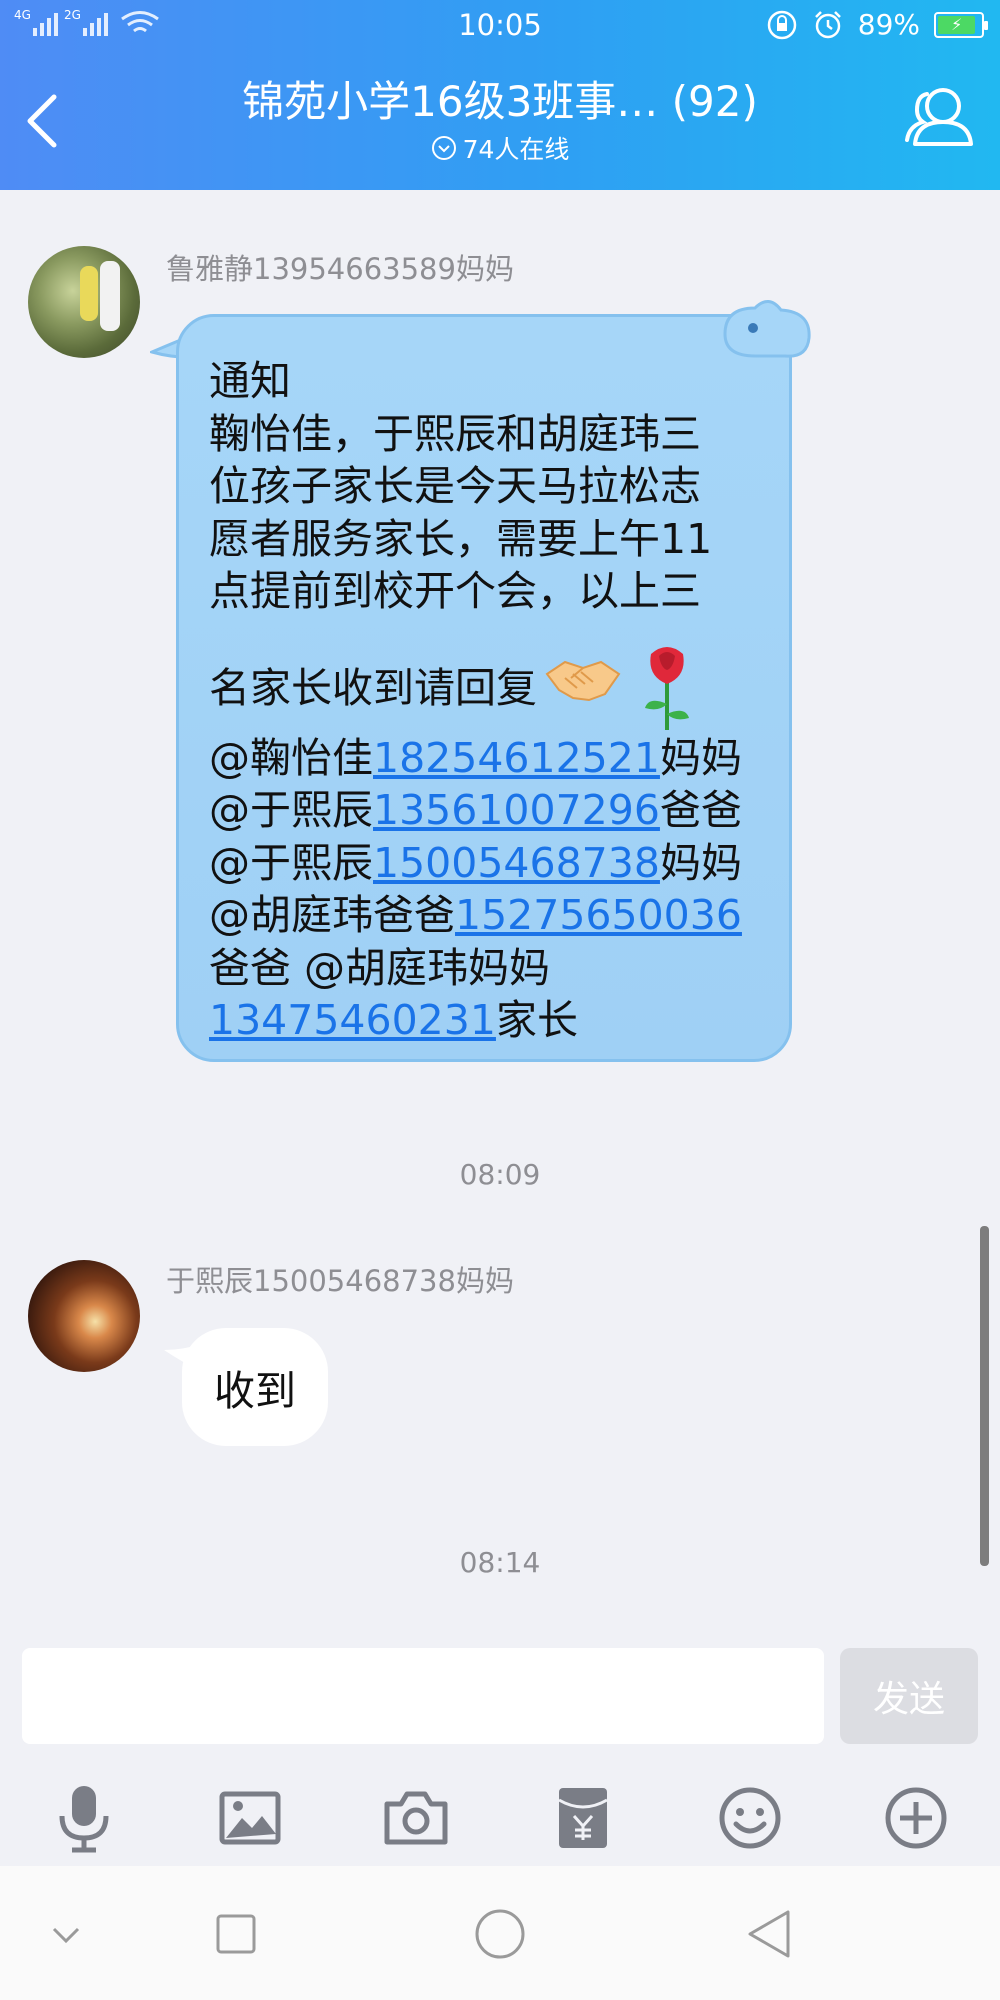 The height and width of the screenshot is (2000, 1000). Describe the element at coordinates (455, 433) in the screenshot. I see `message-line: 鞠怡佳，于熙辰和胡庭玮三` at that location.